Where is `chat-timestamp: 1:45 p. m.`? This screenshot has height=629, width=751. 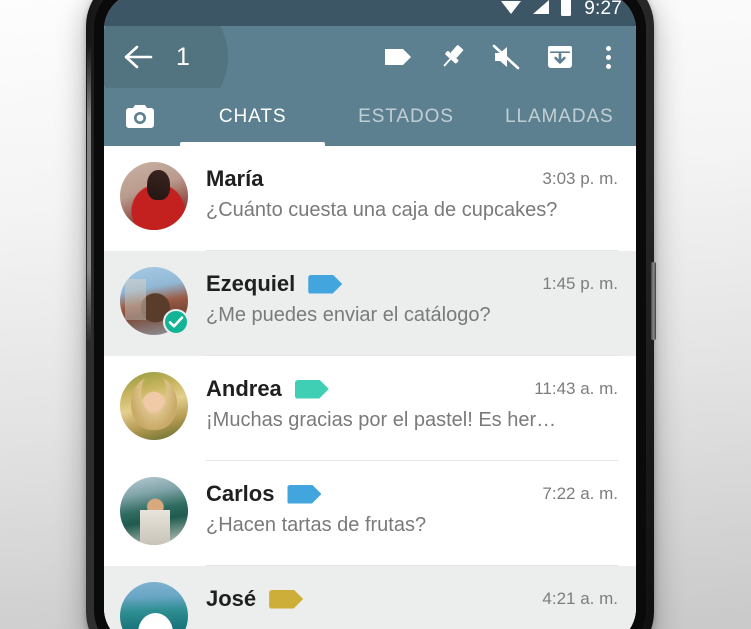
chat-timestamp: 1:45 p. m. is located at coordinates (580, 283).